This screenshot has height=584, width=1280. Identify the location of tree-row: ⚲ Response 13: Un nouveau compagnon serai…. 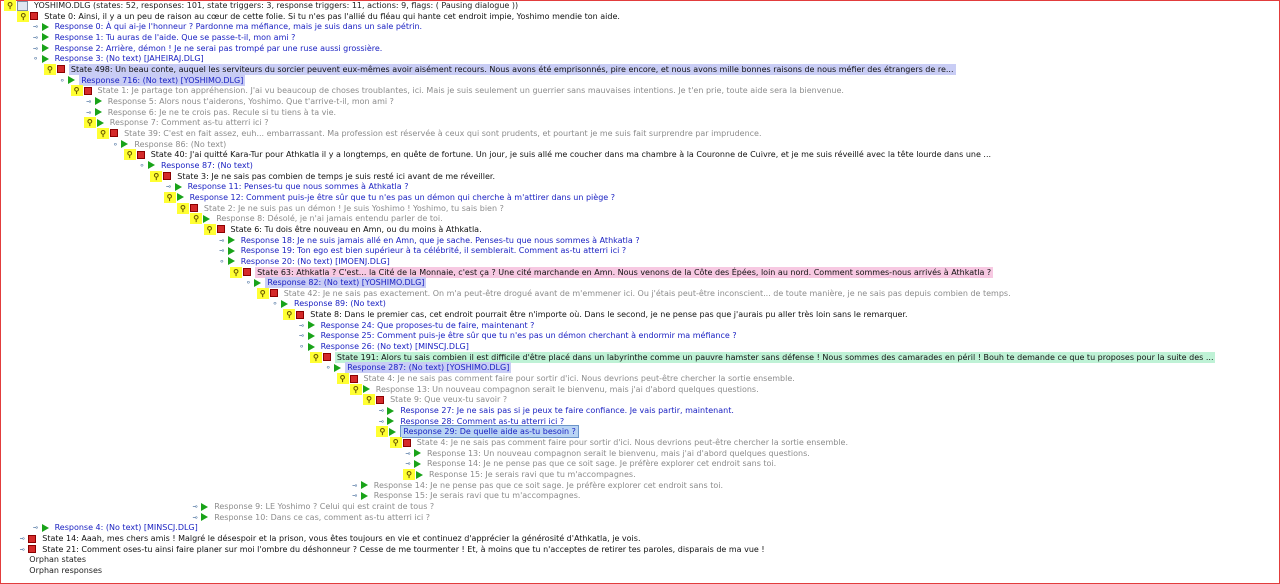
(555, 389).